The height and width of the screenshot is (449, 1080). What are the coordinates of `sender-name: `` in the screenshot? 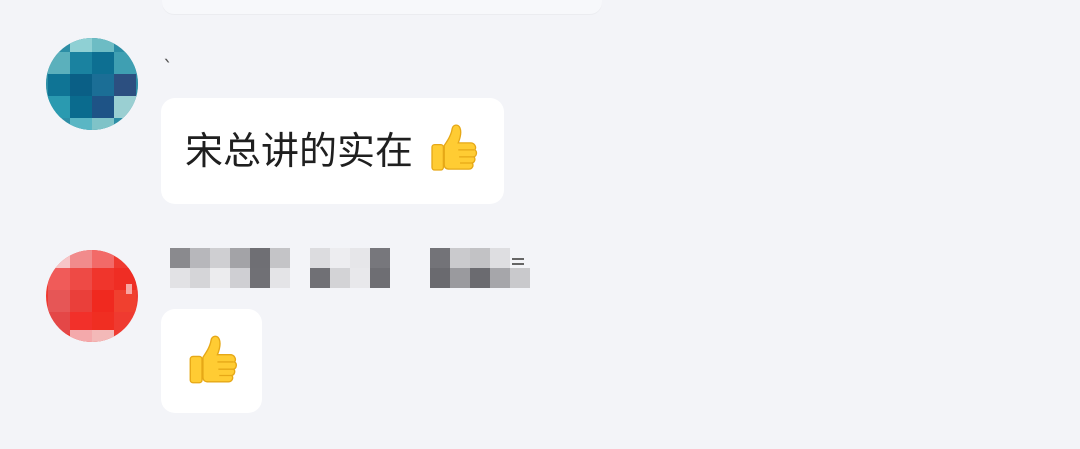 It's located at (168, 68).